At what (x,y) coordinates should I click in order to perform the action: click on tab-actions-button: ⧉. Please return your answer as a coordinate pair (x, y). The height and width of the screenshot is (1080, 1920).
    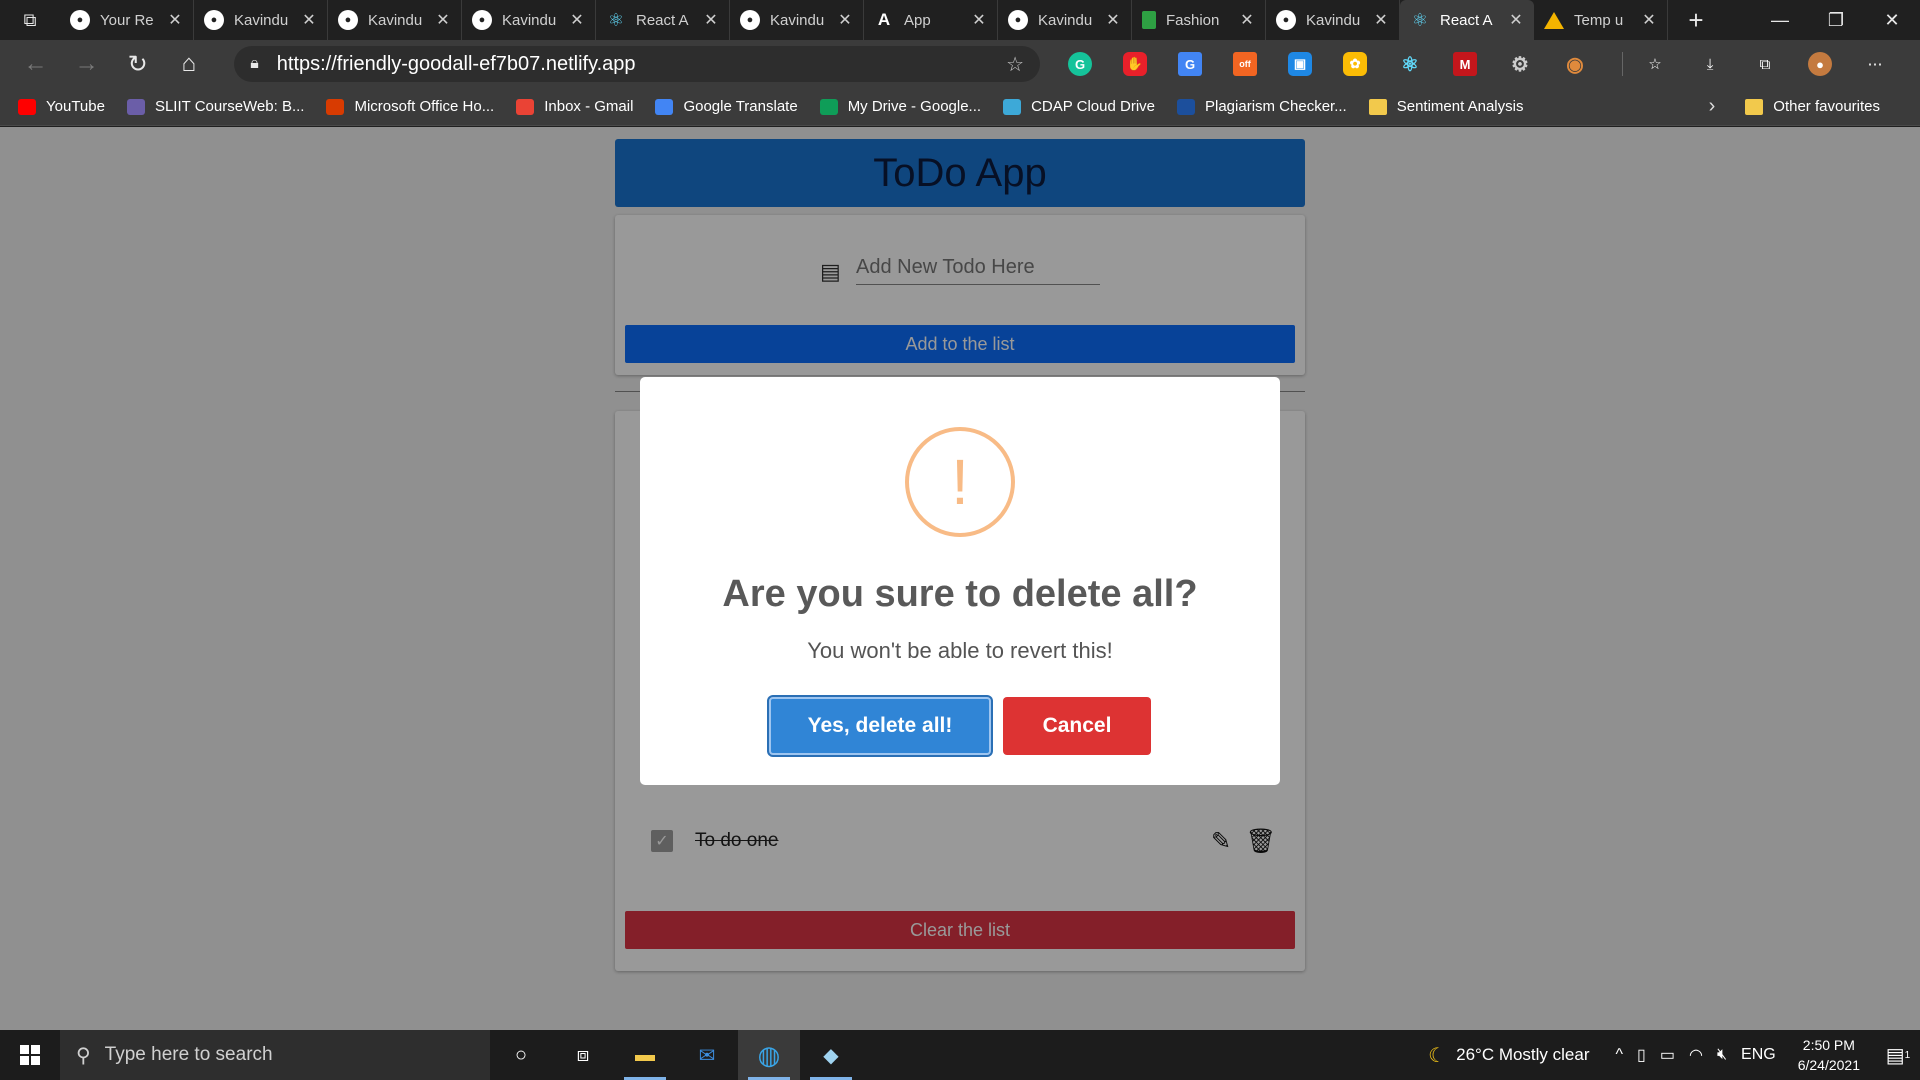
    Looking at the image, I should click on (30, 20).